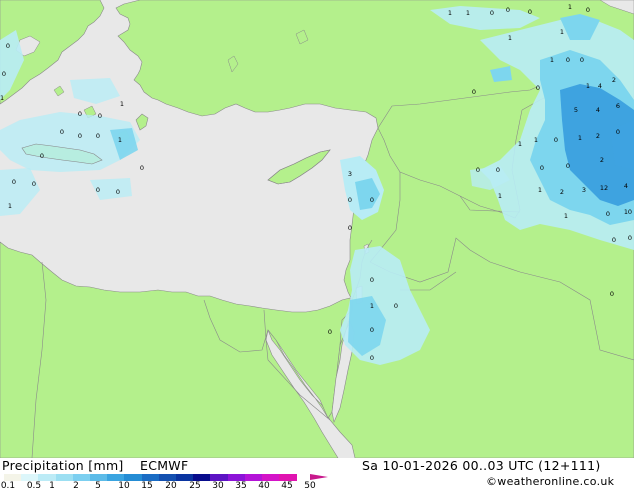 This screenshot has height=491, width=634. Describe the element at coordinates (576, 110) in the screenshot. I see `grid-value: 5` at that location.